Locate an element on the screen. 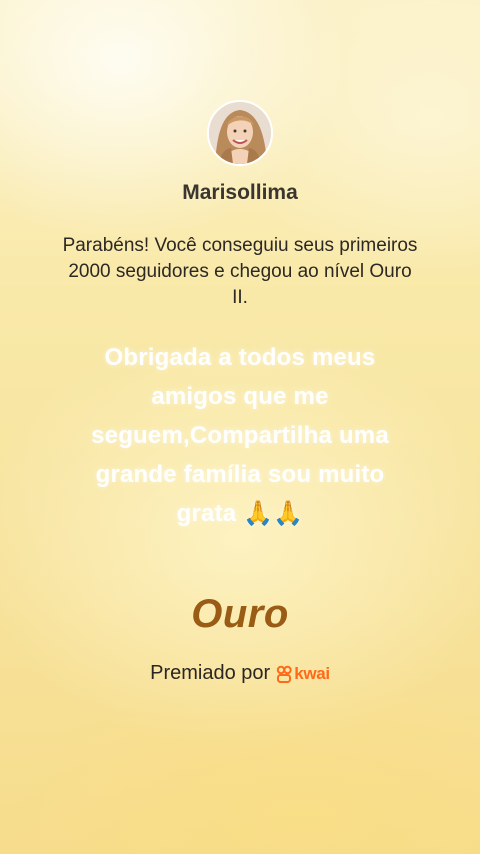 Image resolution: width=480 pixels, height=854 pixels. avatar is located at coordinates (240, 133).